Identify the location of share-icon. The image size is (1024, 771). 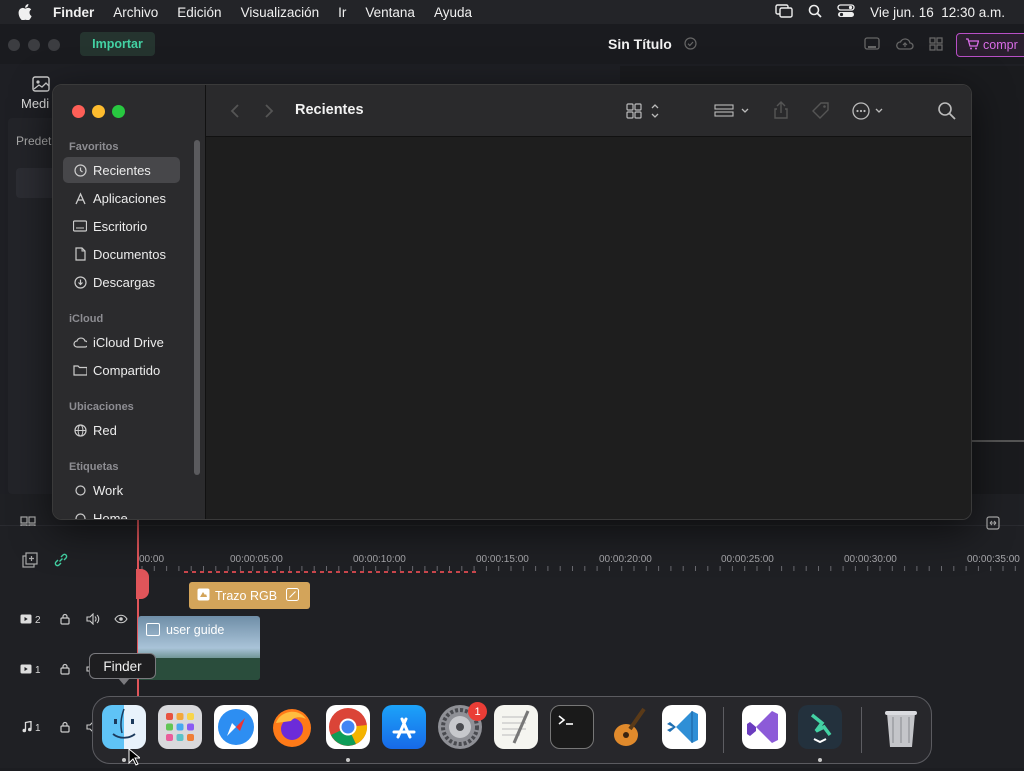
(781, 112).